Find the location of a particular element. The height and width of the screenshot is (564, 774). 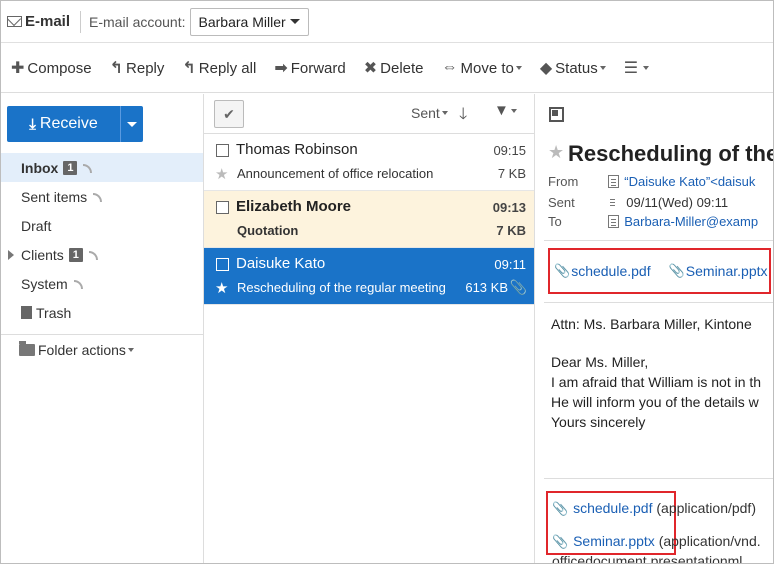

attachment-type: (application/vnd. is located at coordinates (709, 541).